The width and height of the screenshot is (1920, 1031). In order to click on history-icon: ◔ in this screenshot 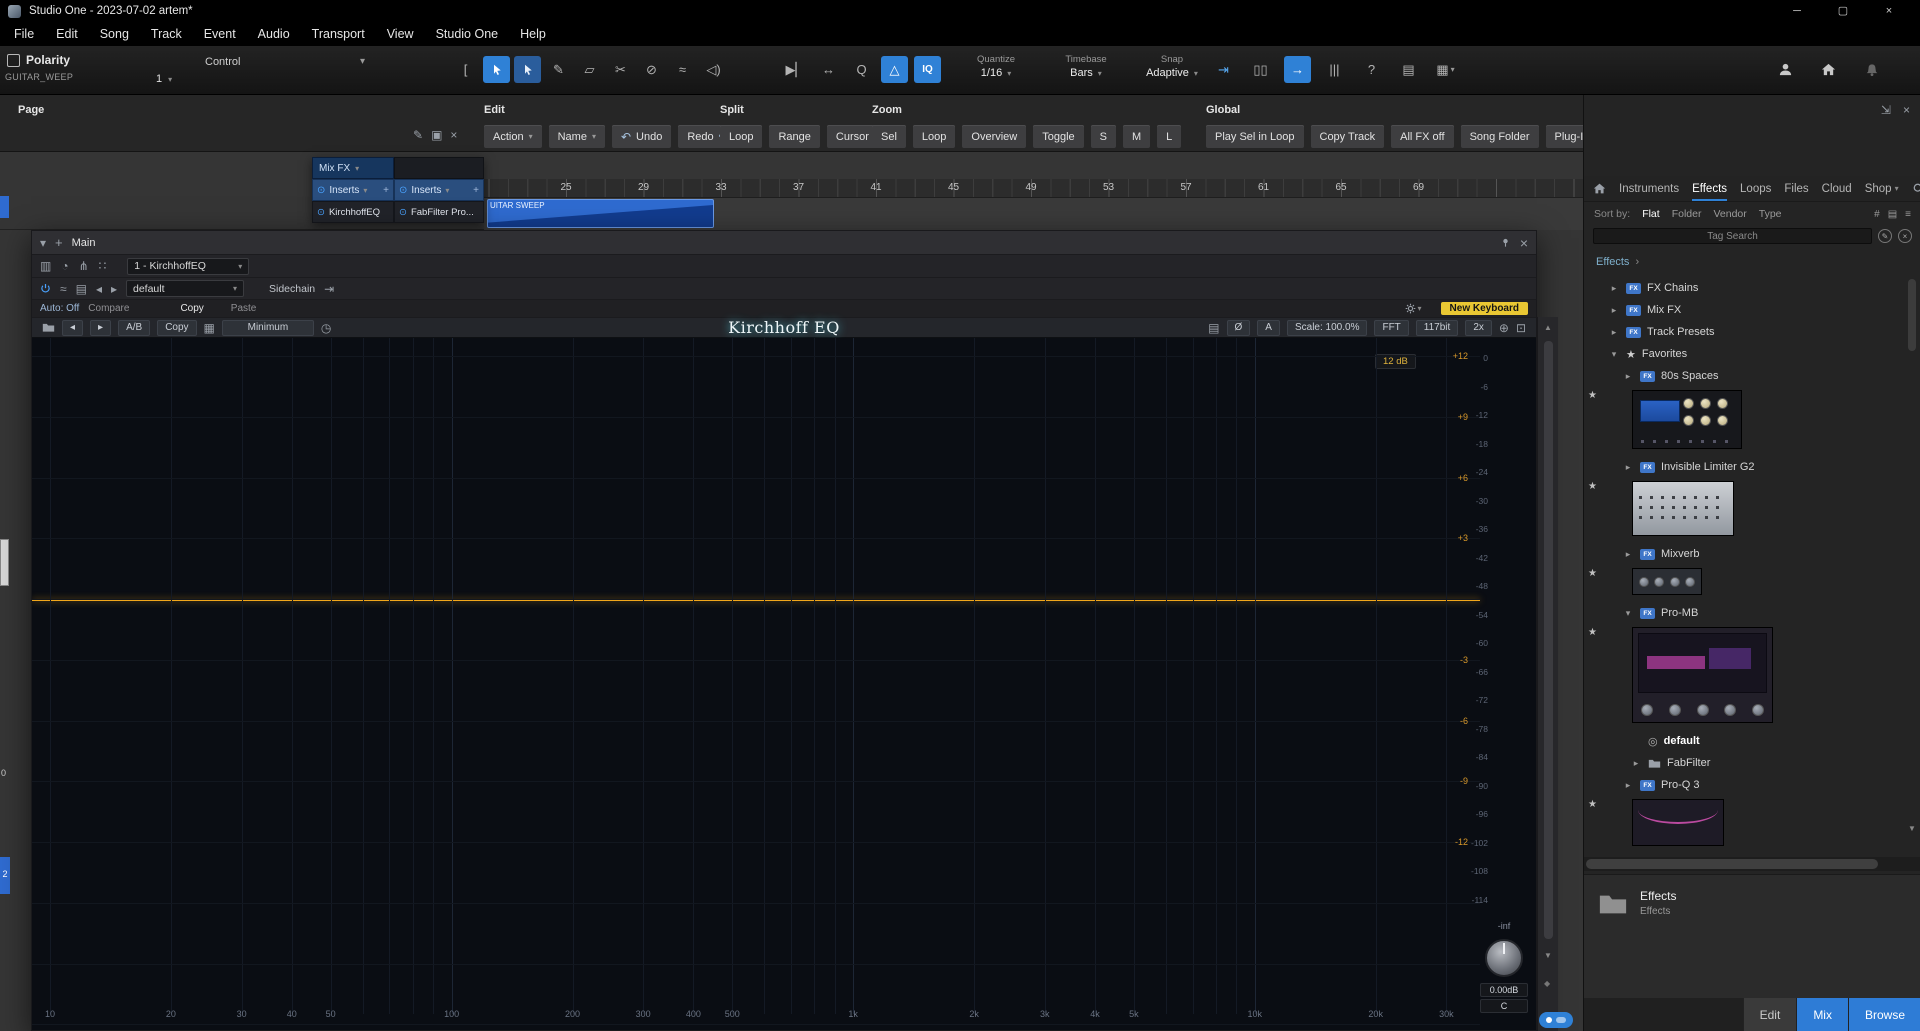, I will do `click(64, 266)`.